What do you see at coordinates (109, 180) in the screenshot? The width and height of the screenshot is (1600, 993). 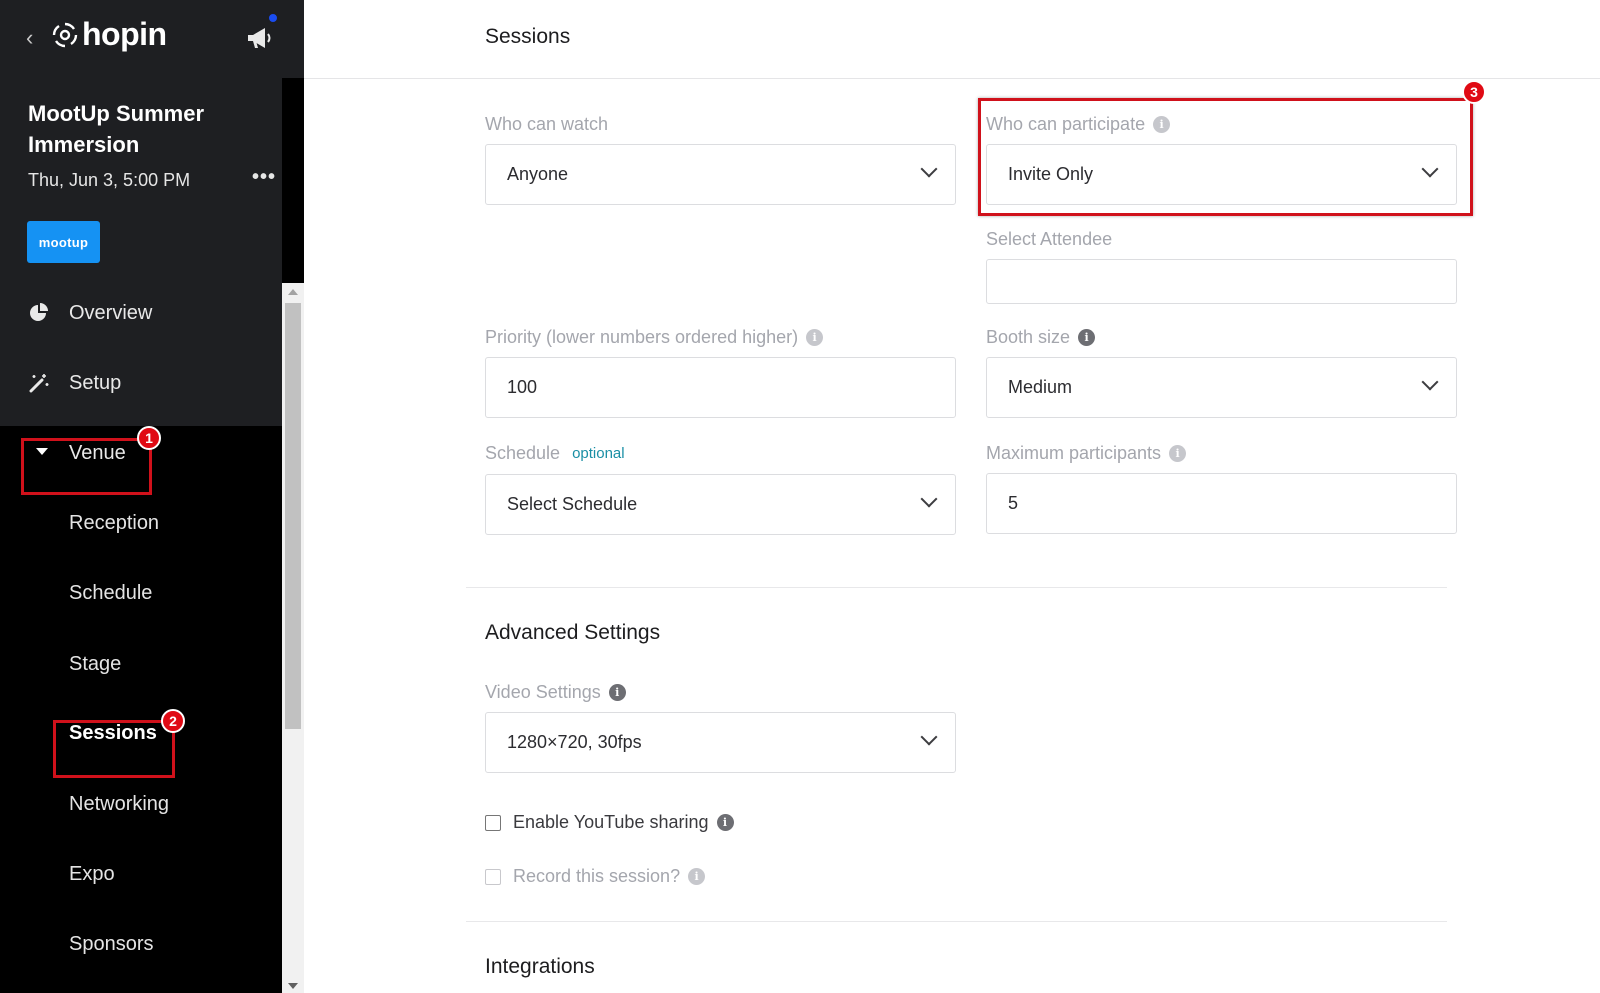 I see `event-date: Thu, Jun 3, 5:00 PM` at bounding box center [109, 180].